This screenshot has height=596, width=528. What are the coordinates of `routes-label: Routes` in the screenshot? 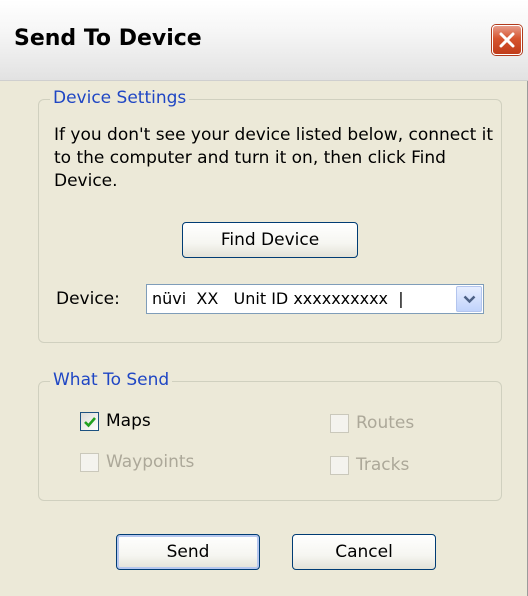 It's located at (385, 423).